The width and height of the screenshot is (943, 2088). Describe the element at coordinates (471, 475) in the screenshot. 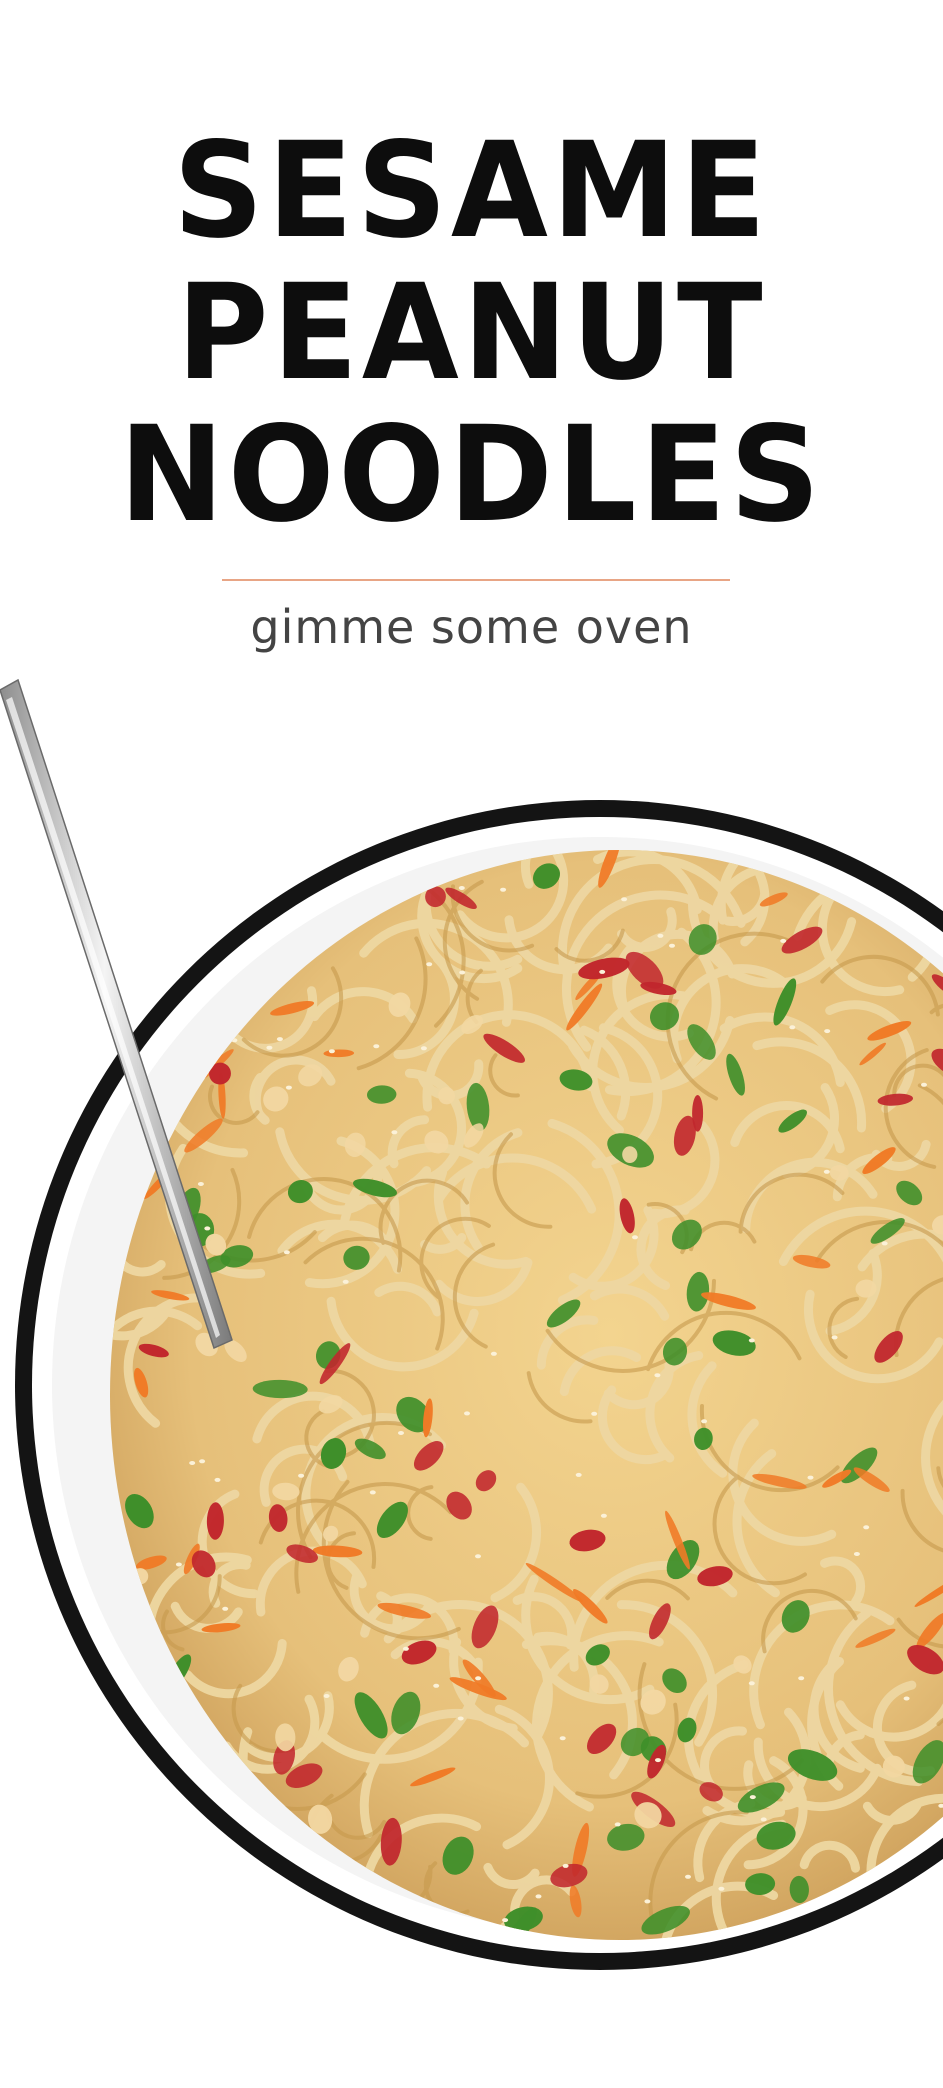

I see `title-line-3: NOODLES` at that location.